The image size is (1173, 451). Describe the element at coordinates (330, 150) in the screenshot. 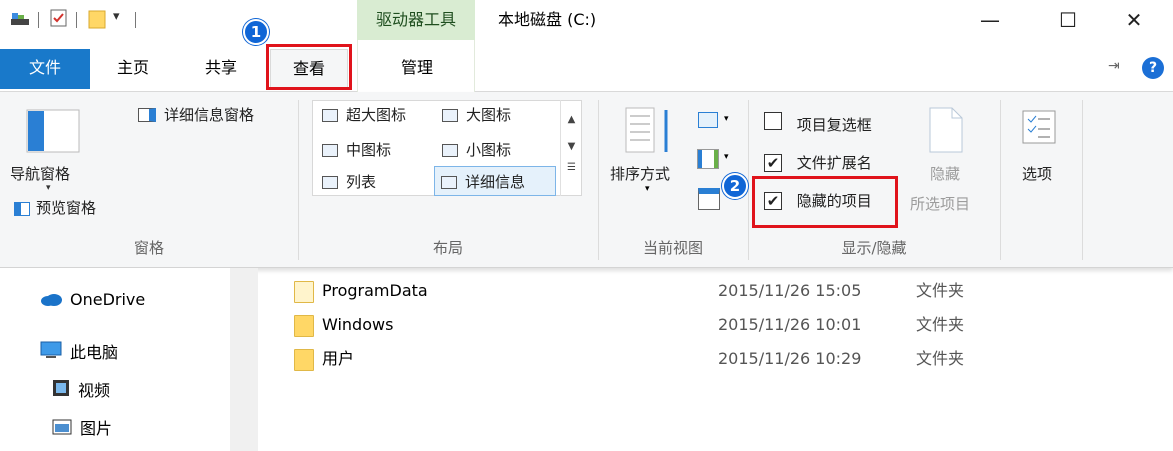

I see `medium-icons-icon` at that location.